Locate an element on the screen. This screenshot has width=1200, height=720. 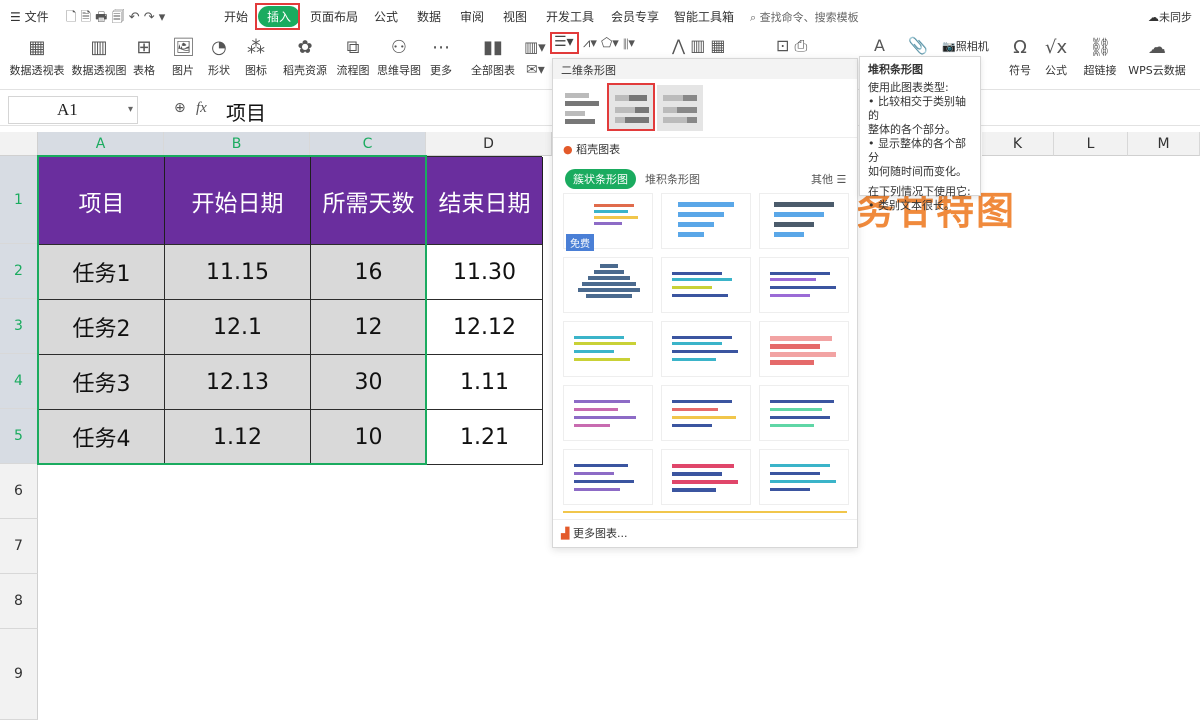
row-header-6: 6 is located at coordinates (19, 491).